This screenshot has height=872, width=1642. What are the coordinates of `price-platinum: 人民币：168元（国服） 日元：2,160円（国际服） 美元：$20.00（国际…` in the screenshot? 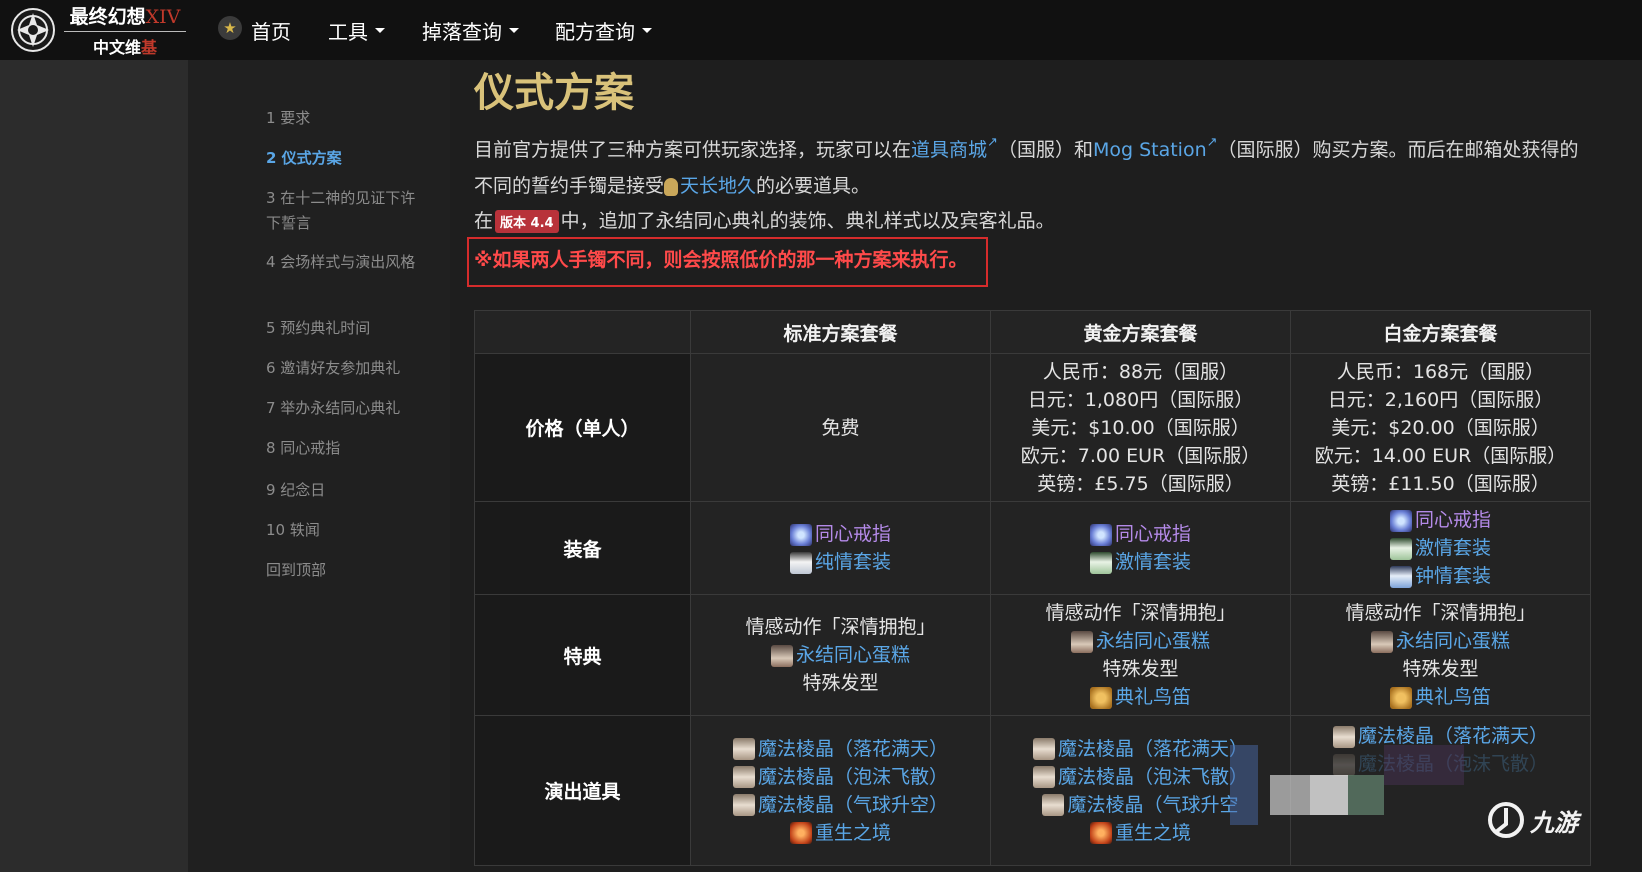 It's located at (1440, 427).